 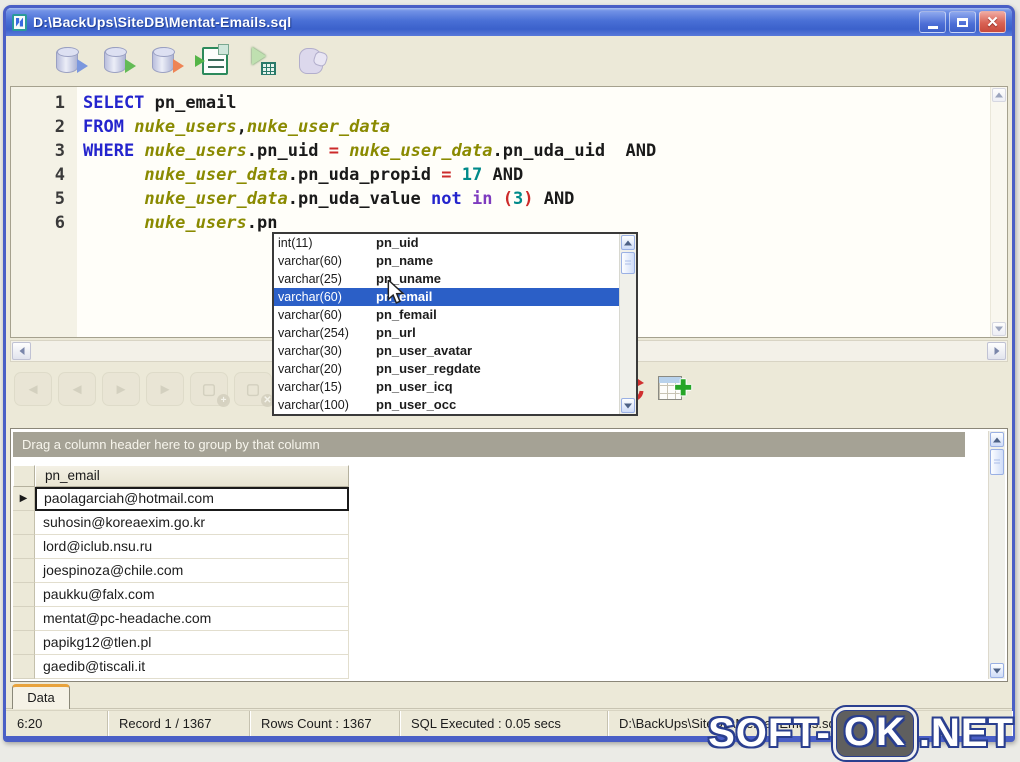 I want to click on column-header-pn-email: pn_email, so click(x=192, y=476).